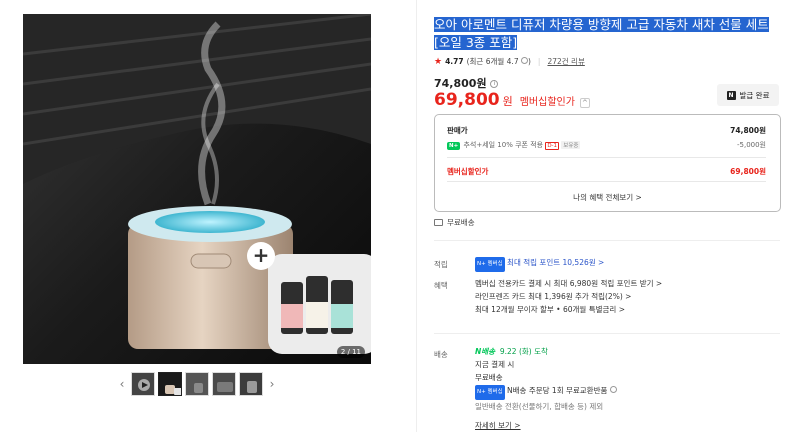 This screenshot has height=432, width=800. I want to click on rating-row: ★ 4.77 (최근 6개월 4.7 ) | 272건 리뷰, so click(509, 61).